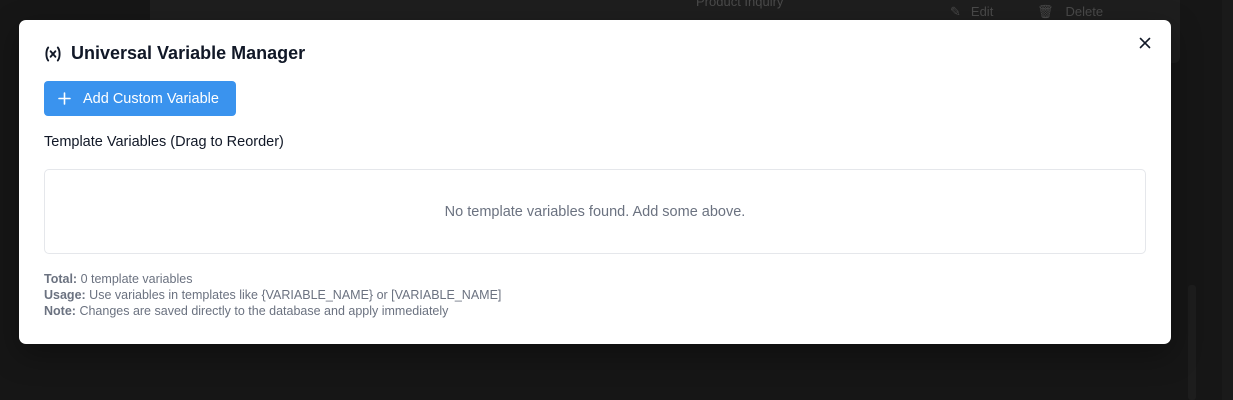 The height and width of the screenshot is (400, 1233). Describe the element at coordinates (164, 142) in the screenshot. I see `template-variables-heading: Template Variables (Drag to Reorder)` at that location.